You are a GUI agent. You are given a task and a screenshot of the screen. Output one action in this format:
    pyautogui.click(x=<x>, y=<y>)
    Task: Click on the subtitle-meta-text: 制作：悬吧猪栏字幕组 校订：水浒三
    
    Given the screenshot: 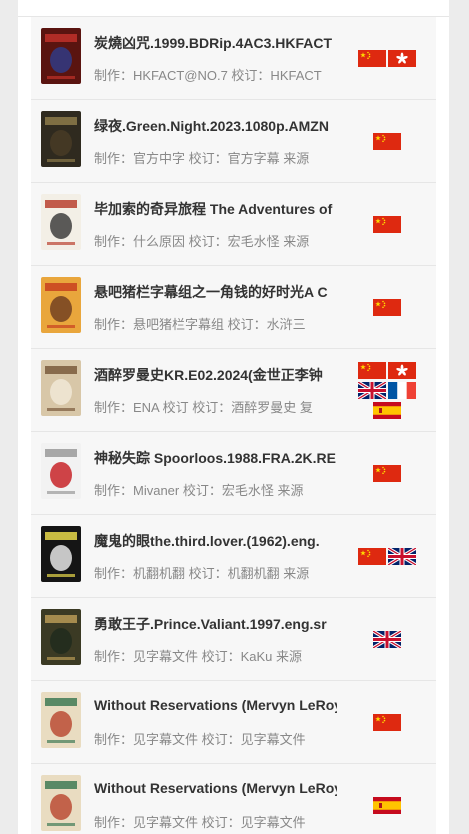 What is the action you would take?
    pyautogui.click(x=200, y=324)
    